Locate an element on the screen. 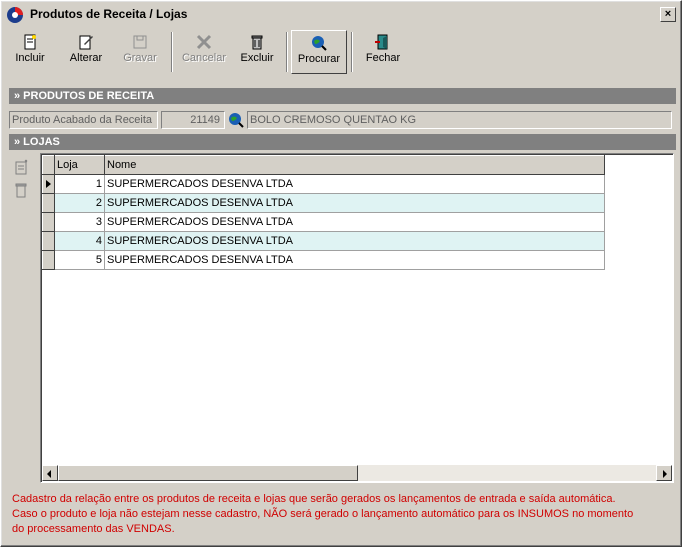  table-row: 1 SUPERMERCADOS DESENVA LTDA is located at coordinates (323, 184).